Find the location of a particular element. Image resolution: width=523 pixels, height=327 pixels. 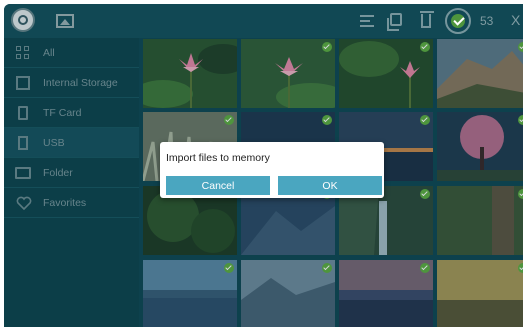

sidebar-item-usb: USB is located at coordinates (71, 143).